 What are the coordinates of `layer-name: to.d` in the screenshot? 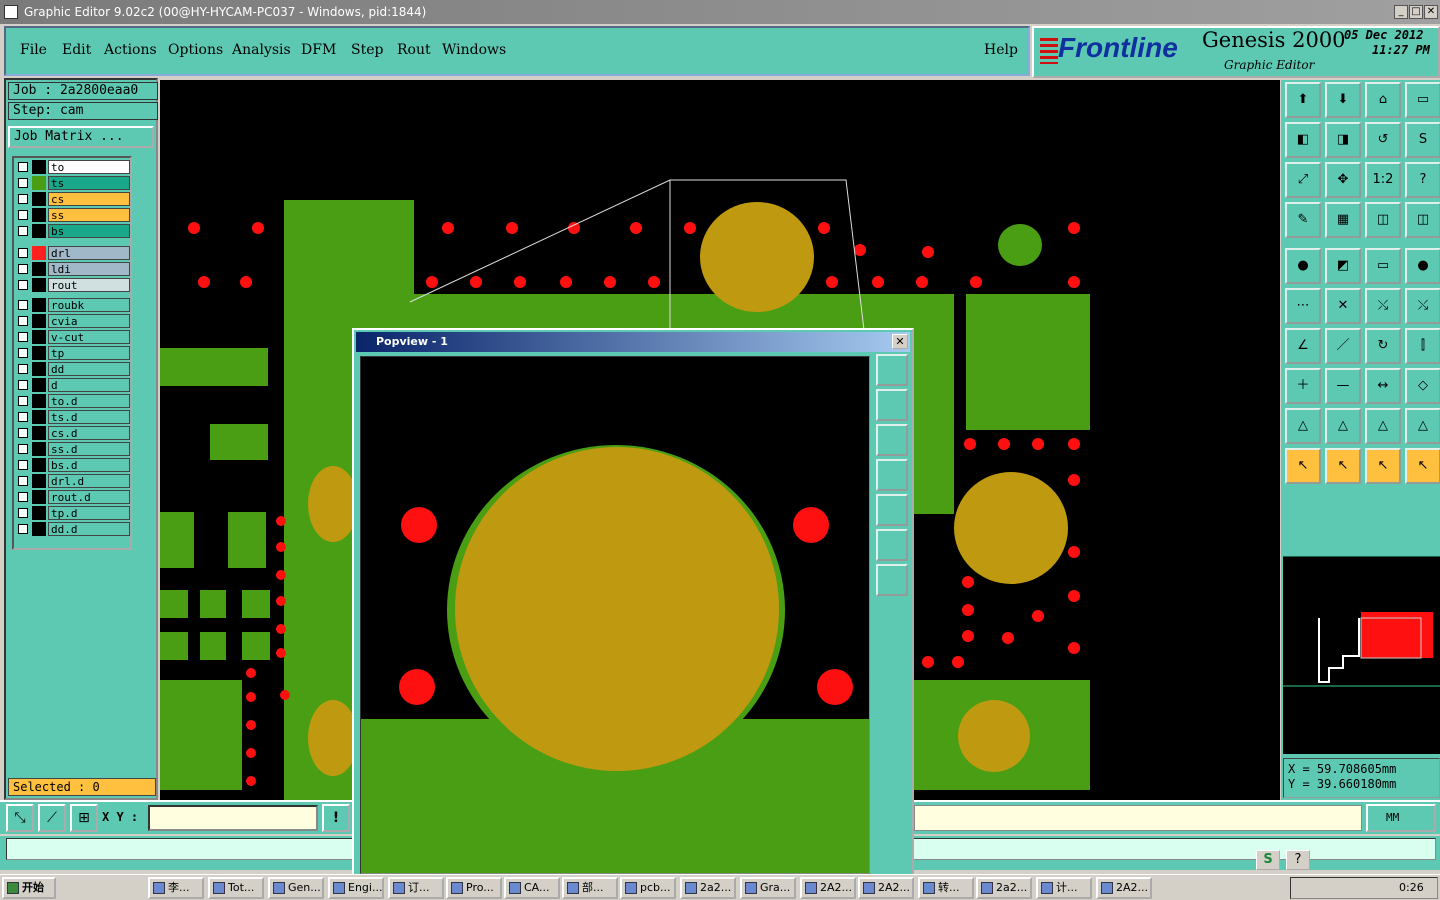 It's located at (89, 401).